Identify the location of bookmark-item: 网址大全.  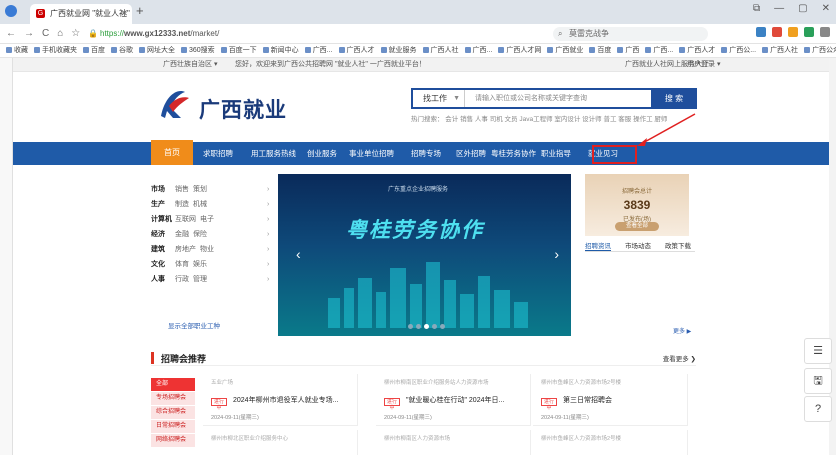
(157, 50).